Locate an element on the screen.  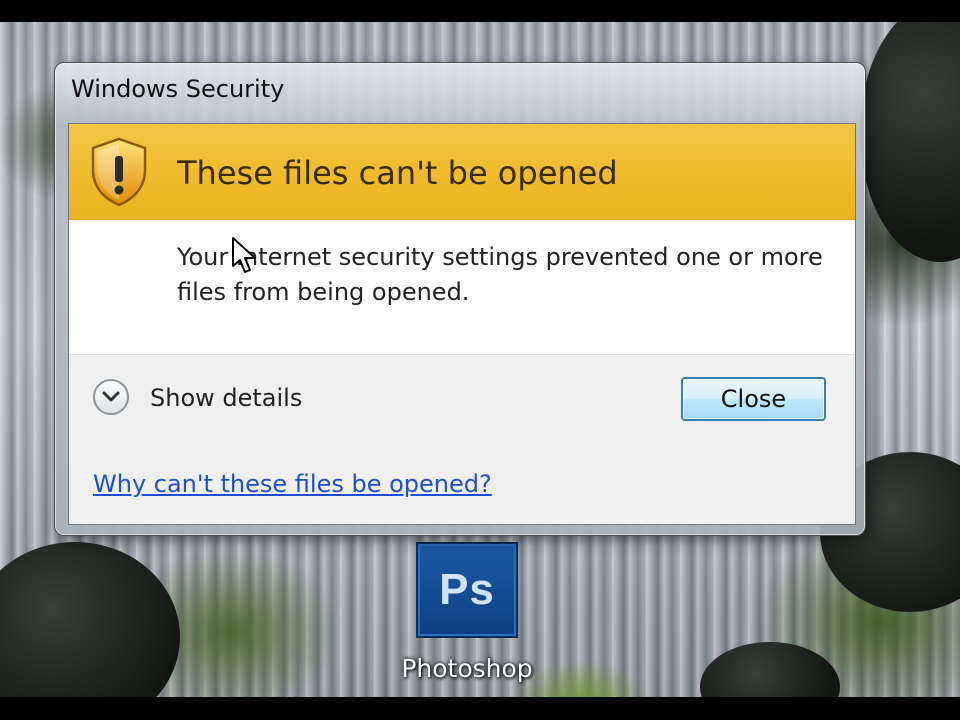
mouse-pointer-icon is located at coordinates (244, 255).